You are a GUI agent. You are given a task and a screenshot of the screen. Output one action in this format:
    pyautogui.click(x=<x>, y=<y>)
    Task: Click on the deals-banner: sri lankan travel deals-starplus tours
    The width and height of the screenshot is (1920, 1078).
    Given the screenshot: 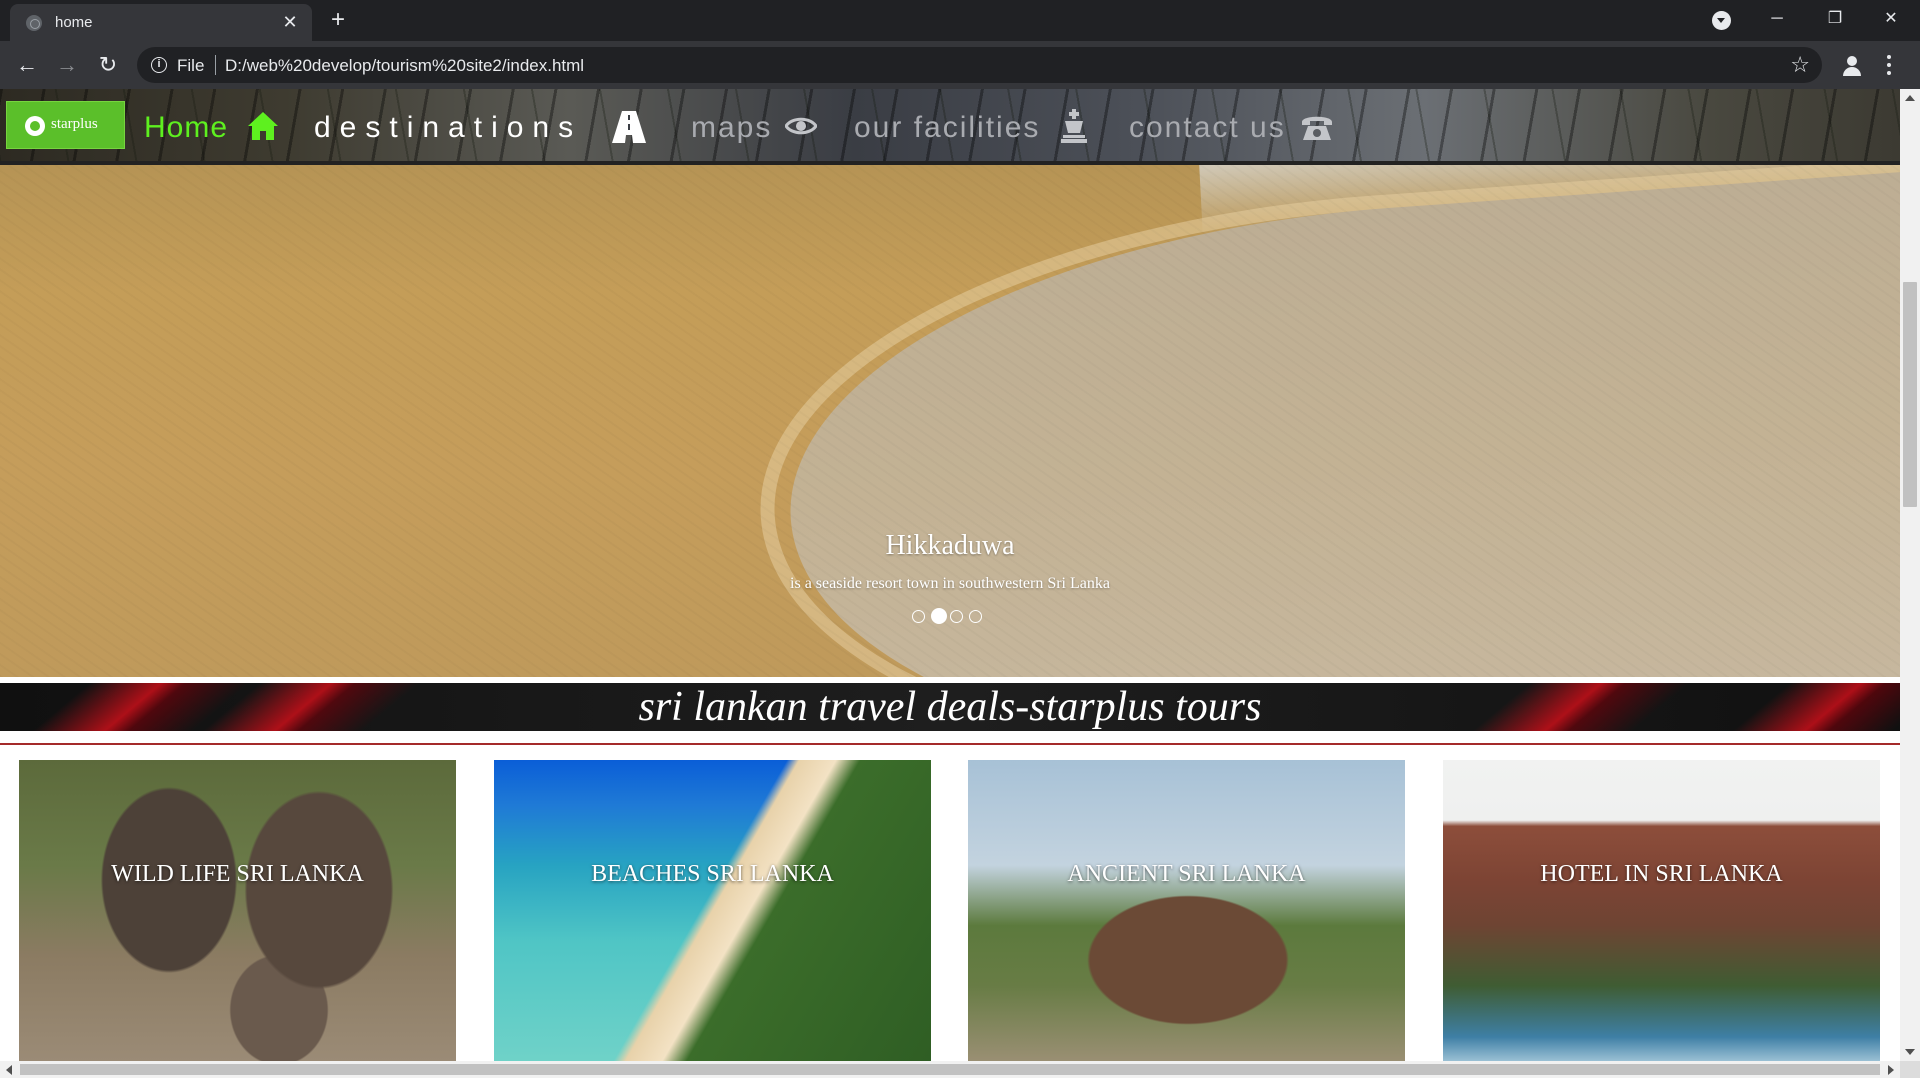 What is the action you would take?
    pyautogui.click(x=950, y=707)
    